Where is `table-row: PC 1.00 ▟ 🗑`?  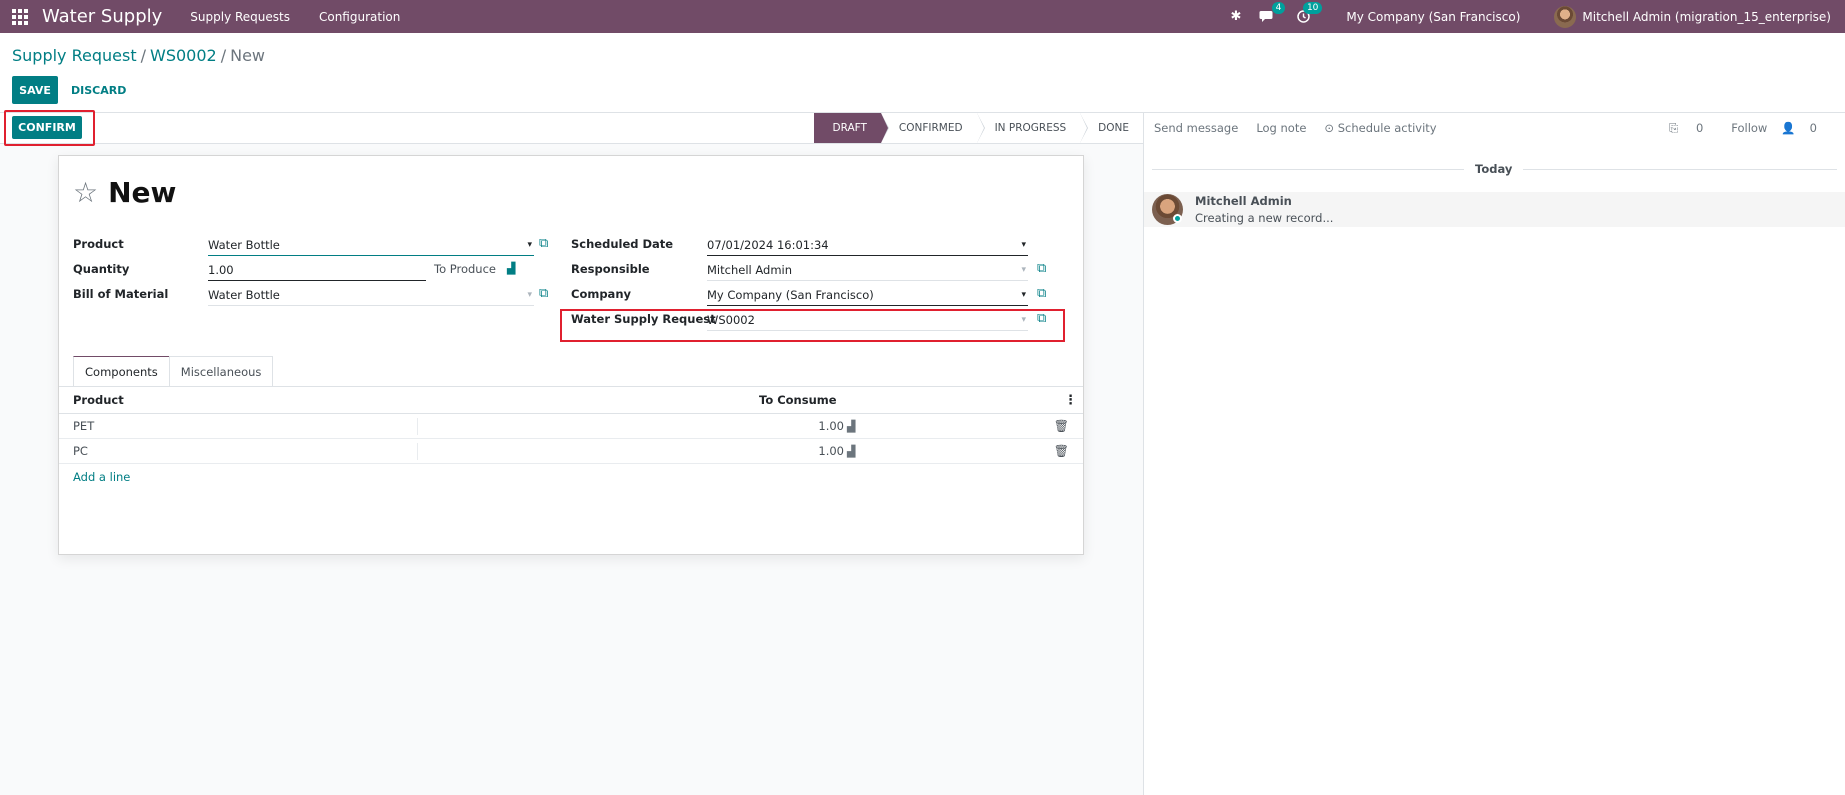
table-row: PC 1.00 ▟ 🗑 is located at coordinates (571, 451).